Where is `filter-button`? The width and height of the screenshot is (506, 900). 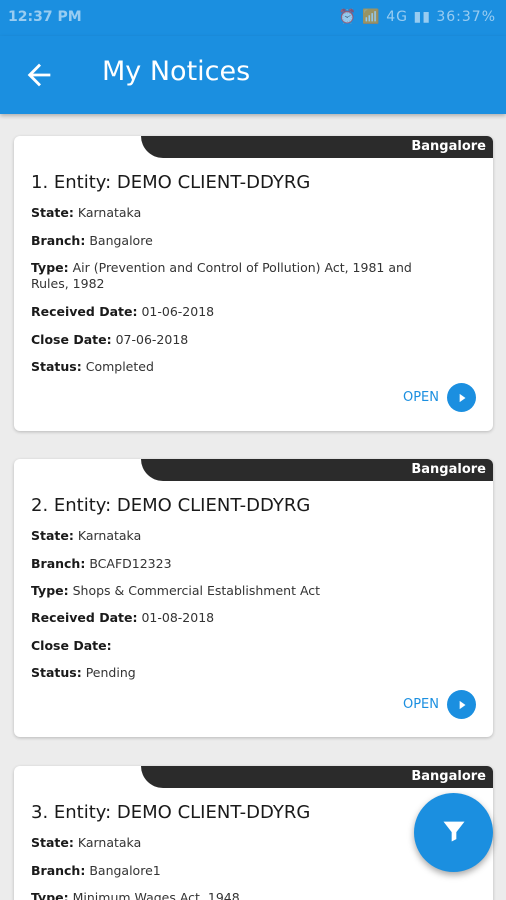
filter-button is located at coordinates (453, 832).